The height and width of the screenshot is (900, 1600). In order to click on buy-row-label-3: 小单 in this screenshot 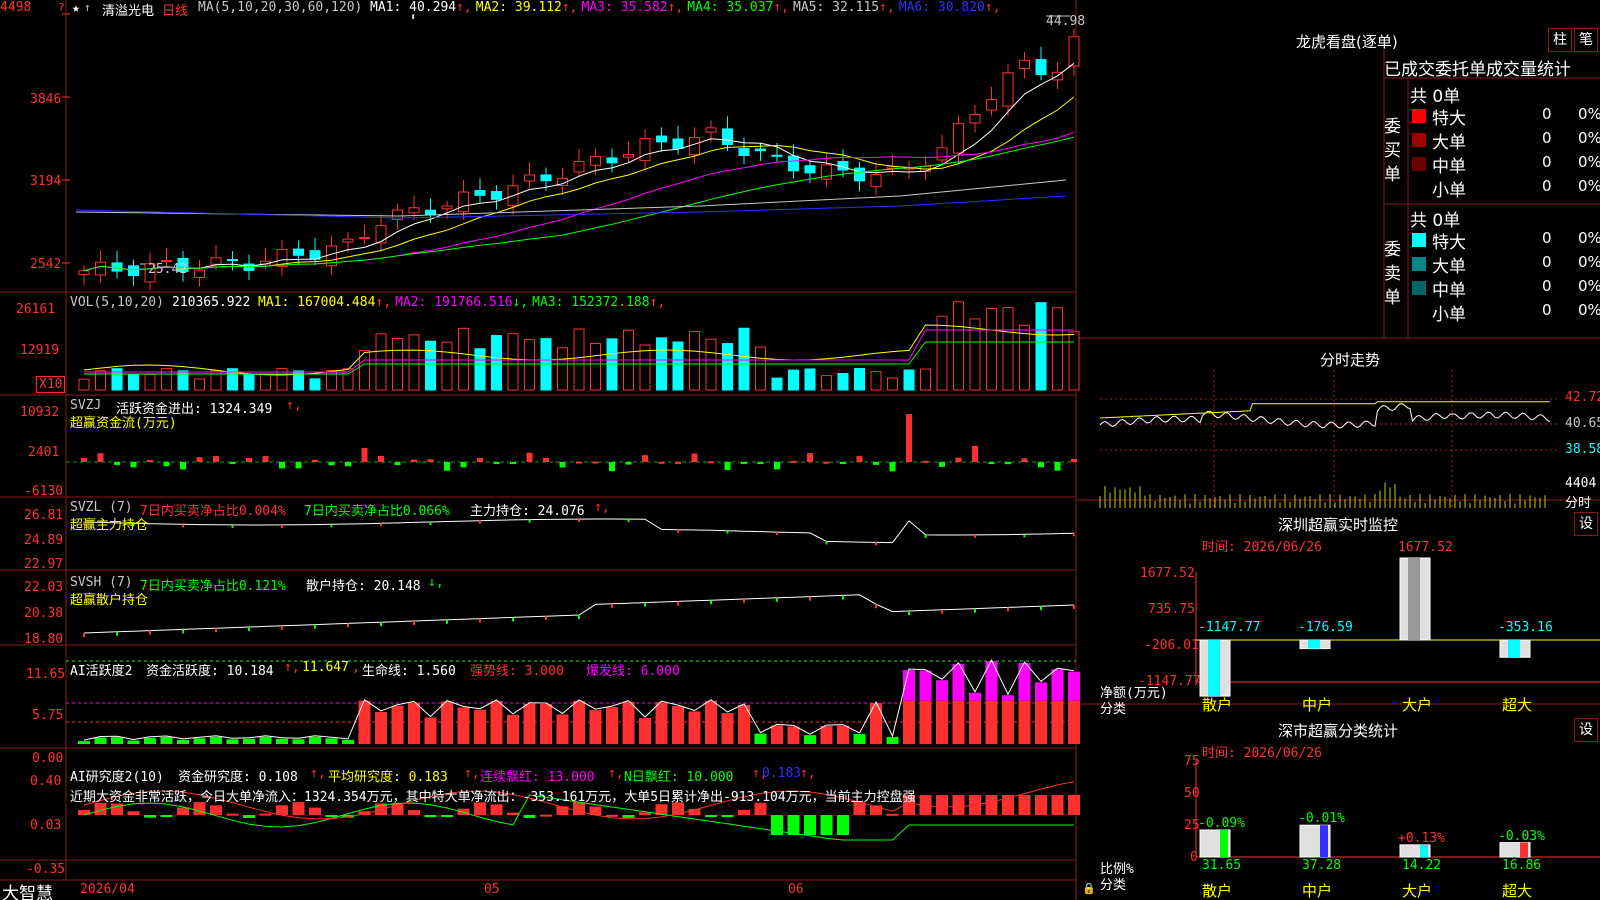, I will do `click(1449, 191)`.